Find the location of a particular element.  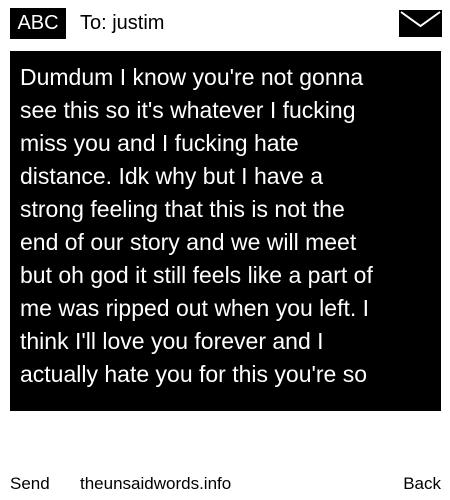

send-button: Send is located at coordinates (30, 484).